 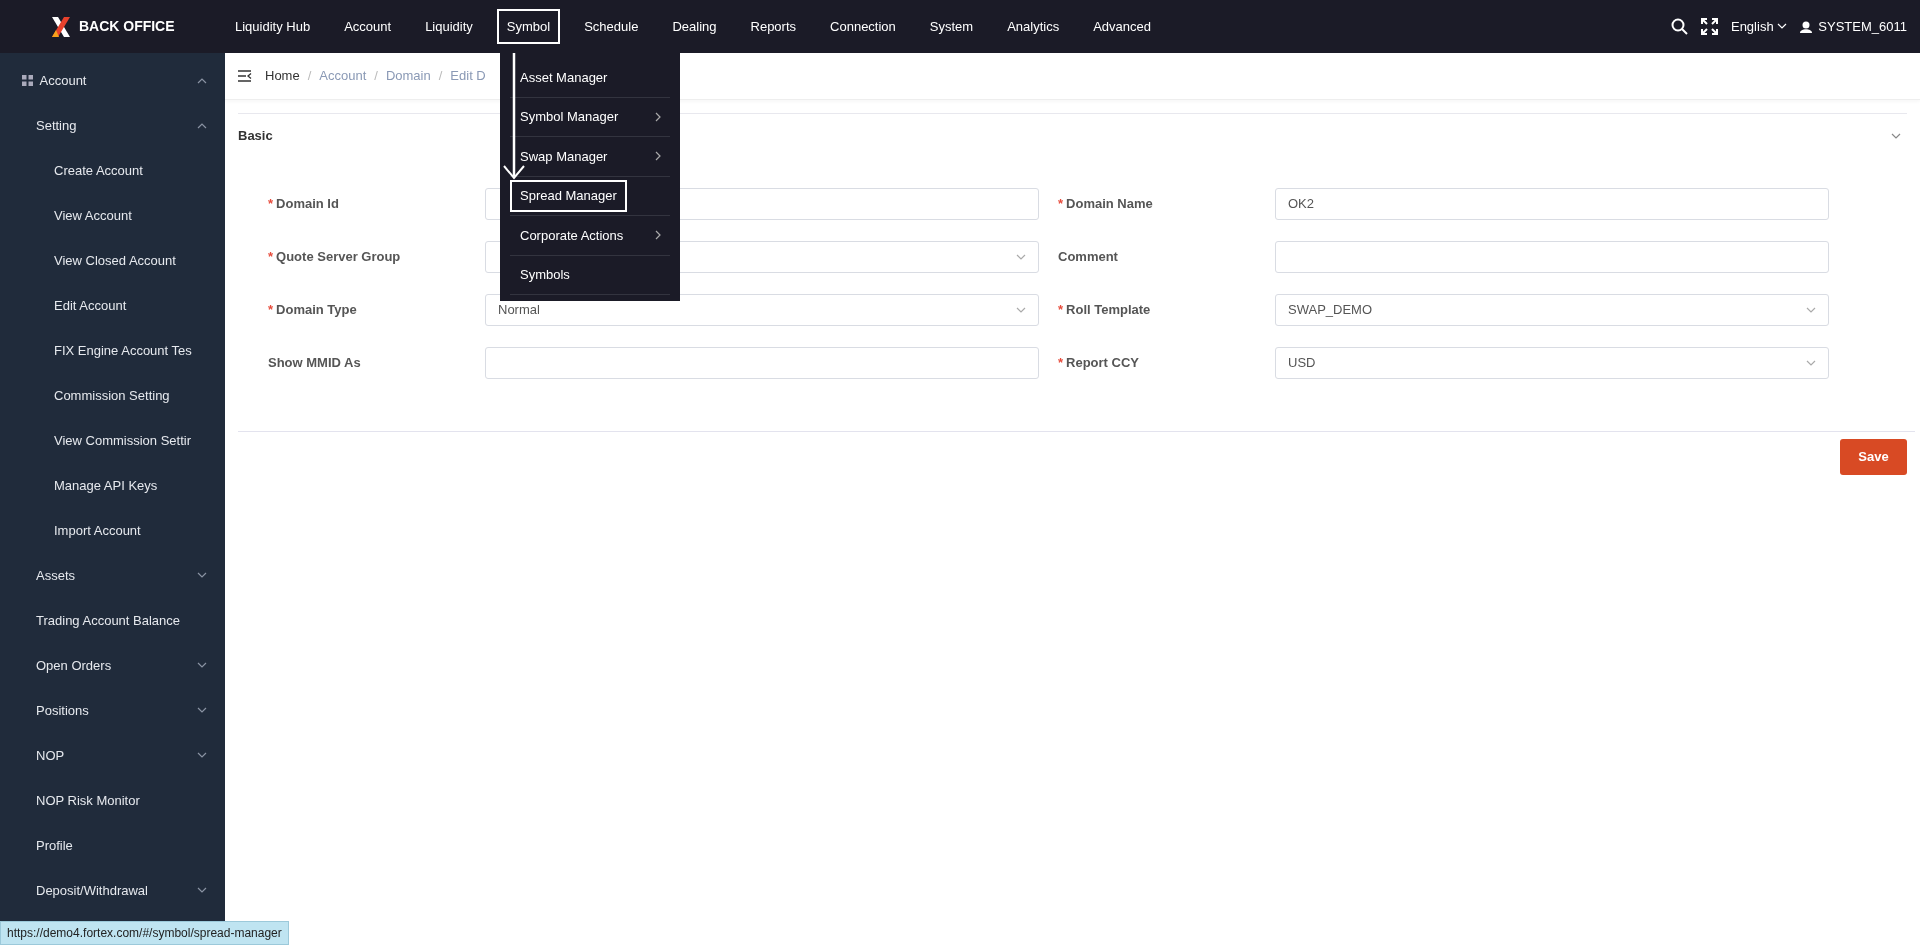 What do you see at coordinates (1108, 310) in the screenshot?
I see `field-label: Roll Template` at bounding box center [1108, 310].